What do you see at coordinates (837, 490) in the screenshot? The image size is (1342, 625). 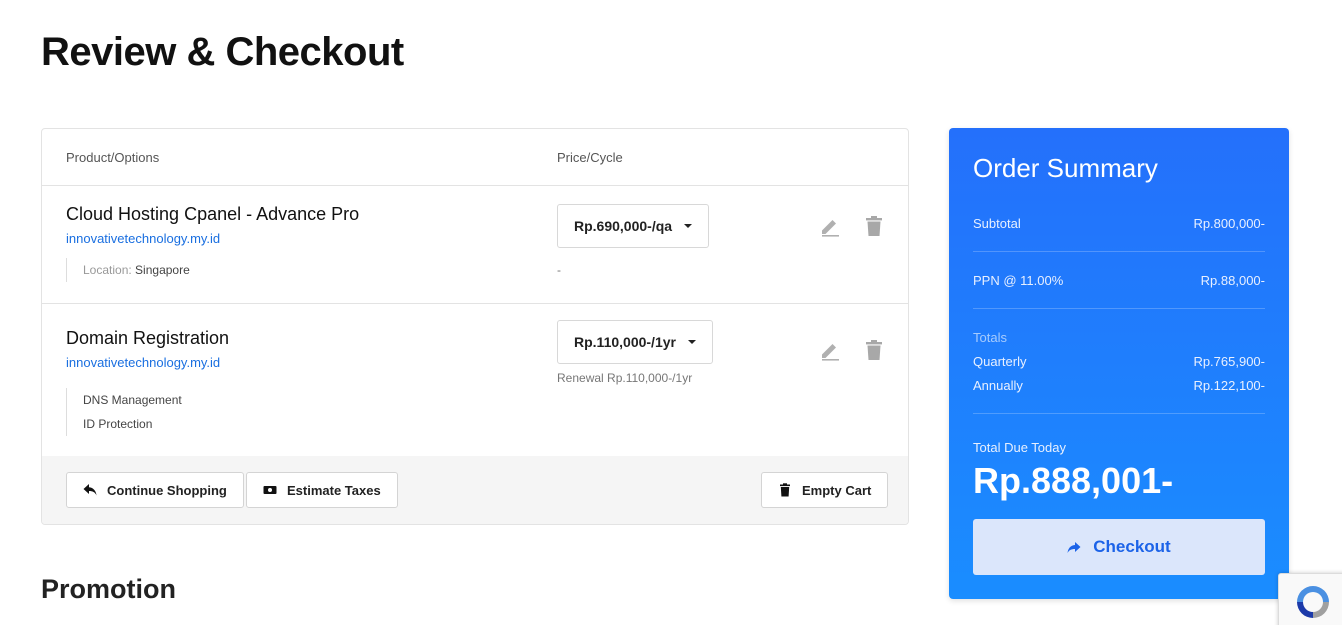 I see `empty-cart-label: Empty Cart` at bounding box center [837, 490].